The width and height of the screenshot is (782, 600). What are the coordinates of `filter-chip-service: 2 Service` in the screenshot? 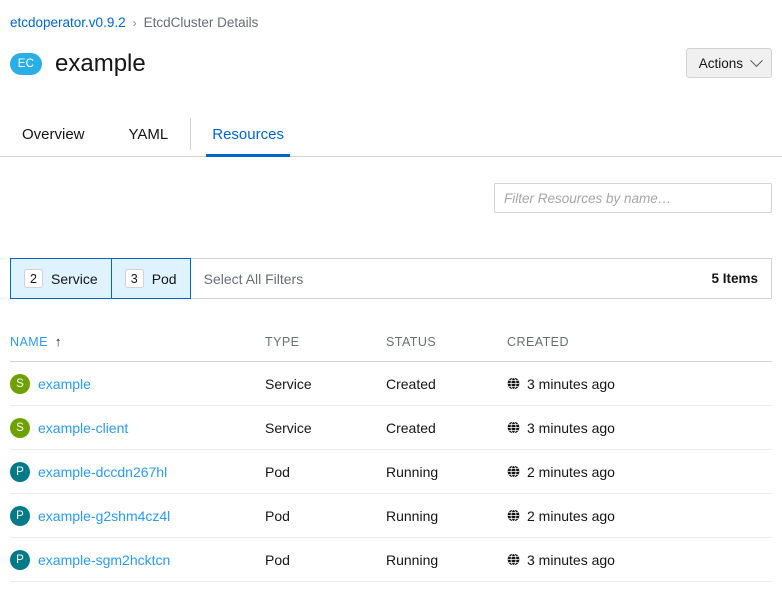 It's located at (61, 278).